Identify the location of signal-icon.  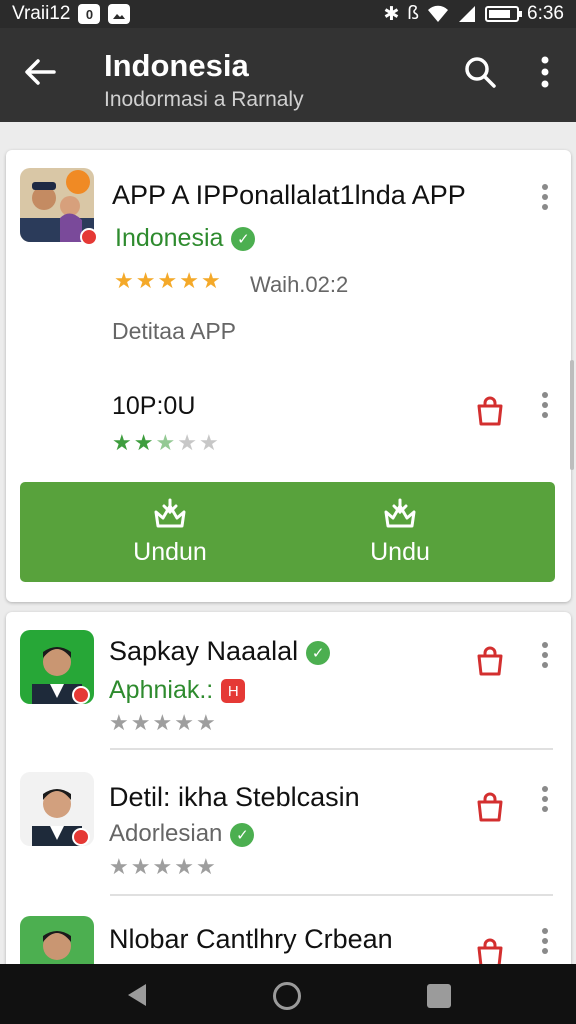
(467, 14).